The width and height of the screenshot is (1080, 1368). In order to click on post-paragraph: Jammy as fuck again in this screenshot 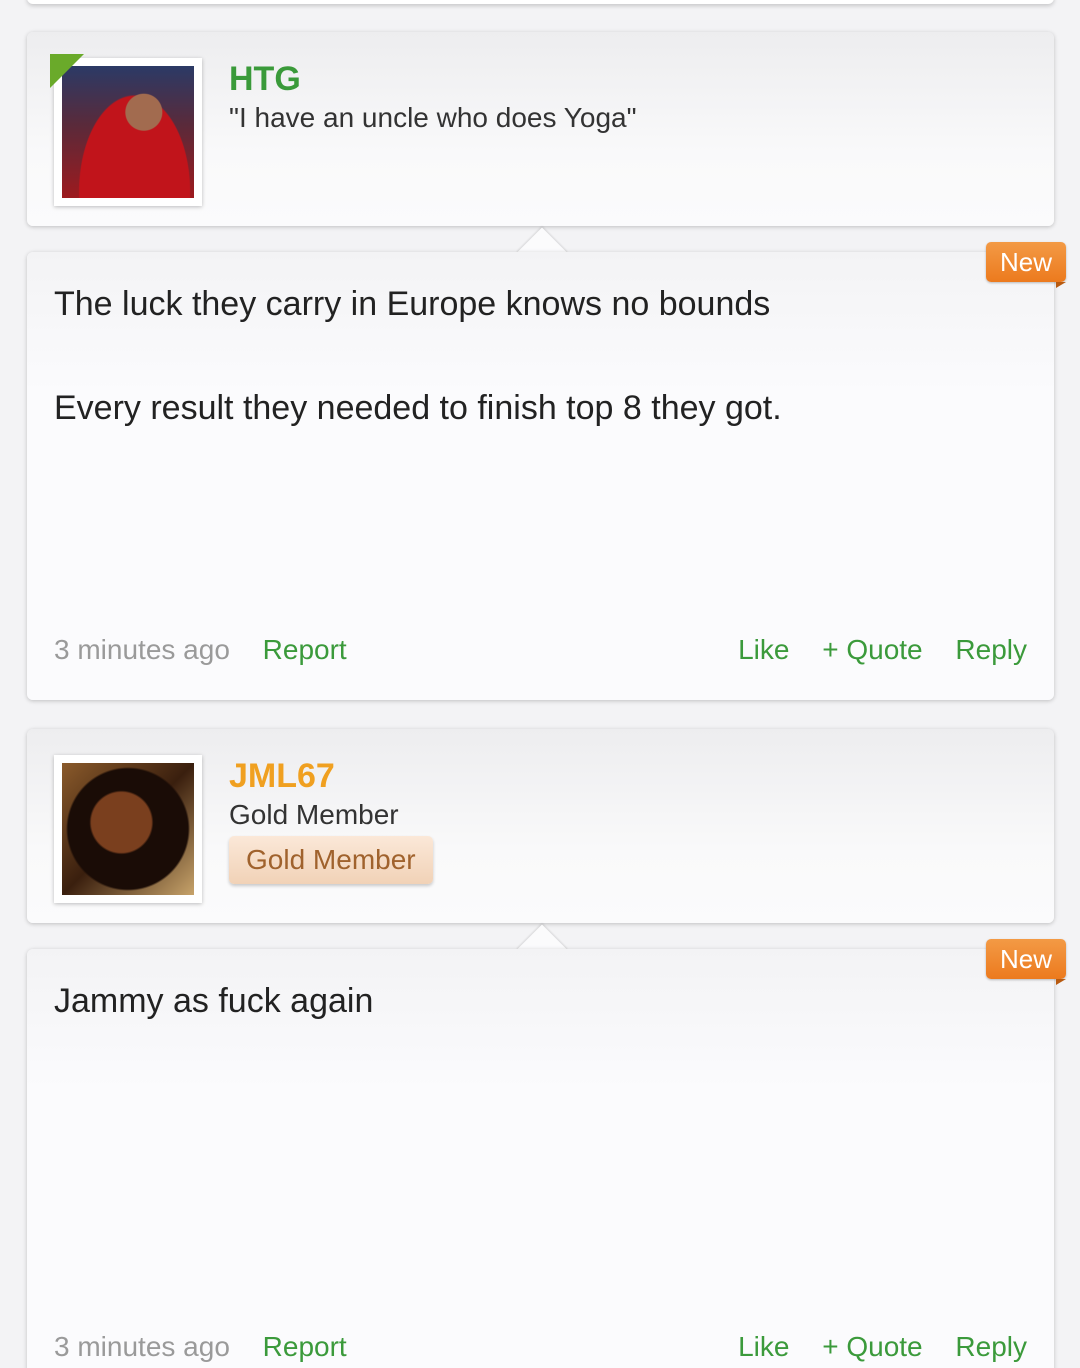, I will do `click(214, 1001)`.